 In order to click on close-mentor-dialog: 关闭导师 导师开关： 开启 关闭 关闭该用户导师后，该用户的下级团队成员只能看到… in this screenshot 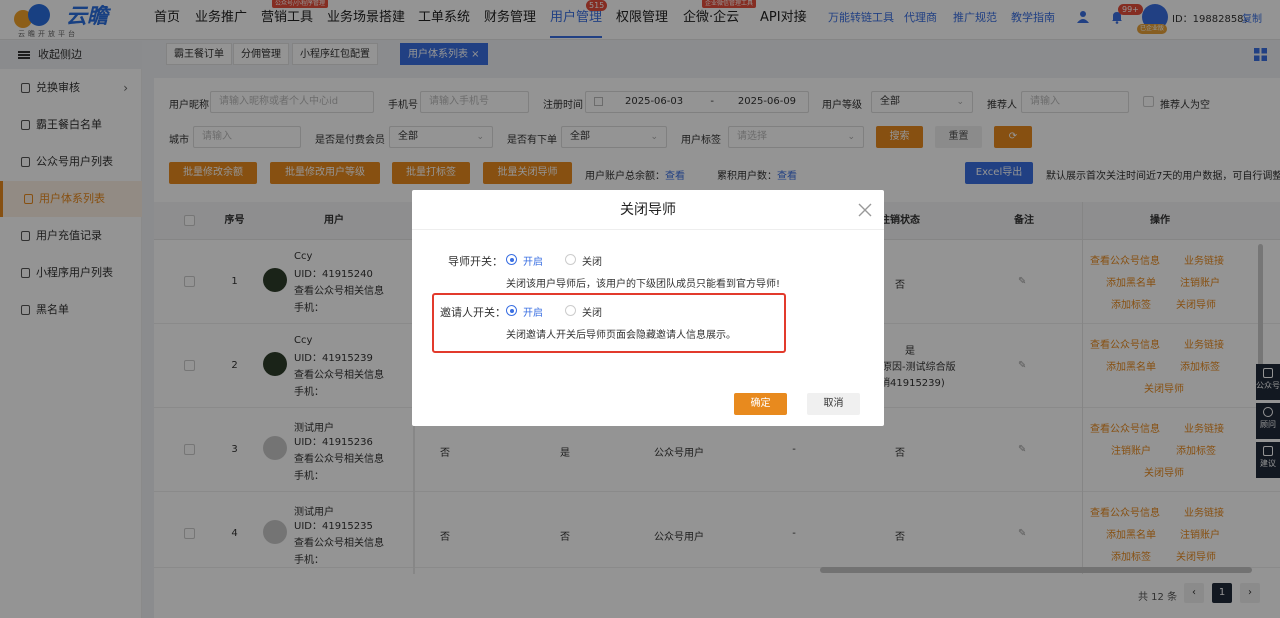, I will do `click(648, 308)`.